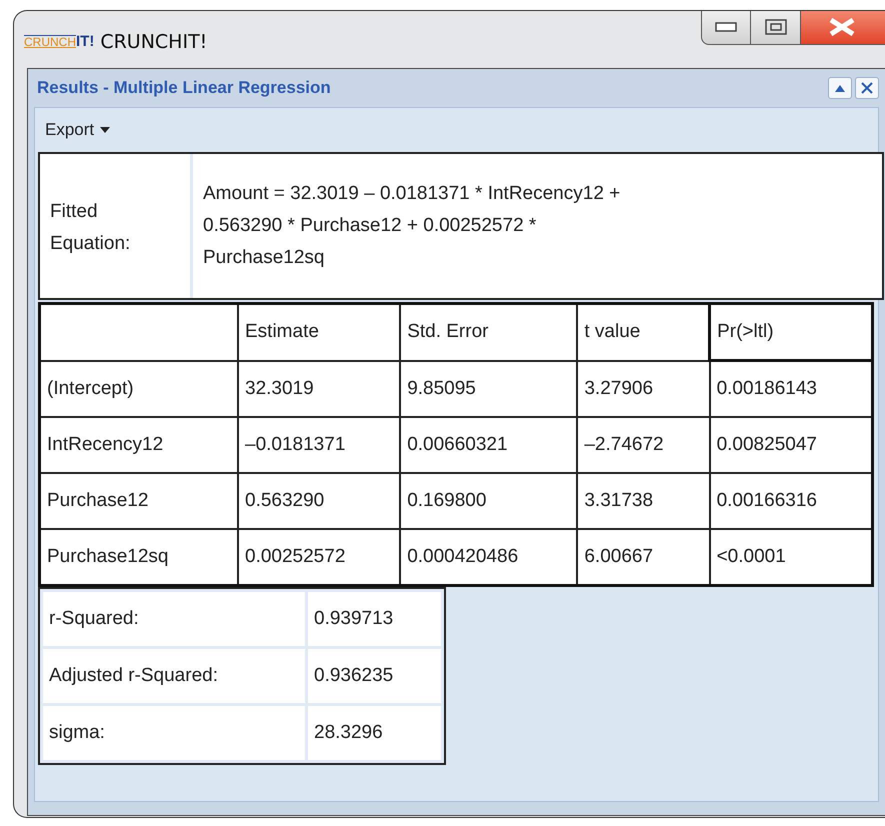  I want to click on row-header: (Intercept), so click(139, 388).